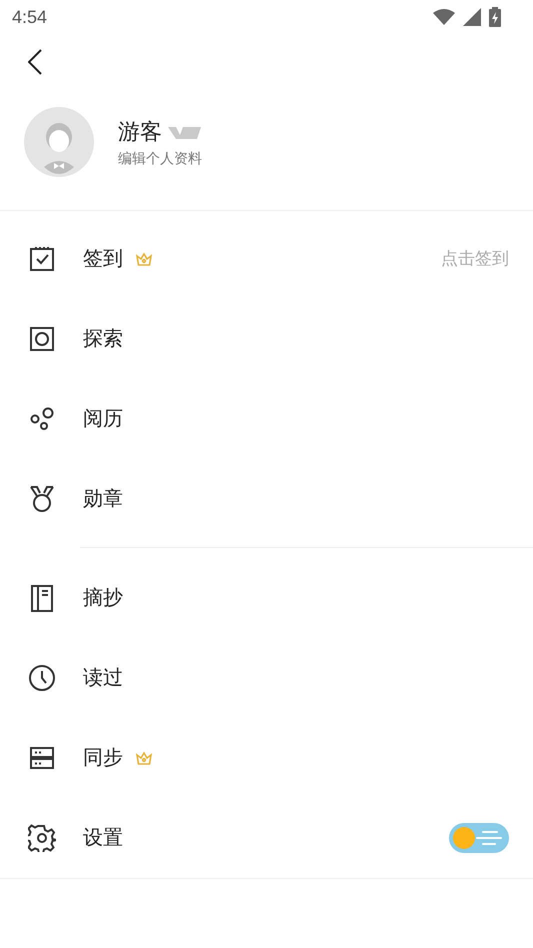 This screenshot has height=948, width=533. I want to click on status-time: 4:54, so click(30, 17).